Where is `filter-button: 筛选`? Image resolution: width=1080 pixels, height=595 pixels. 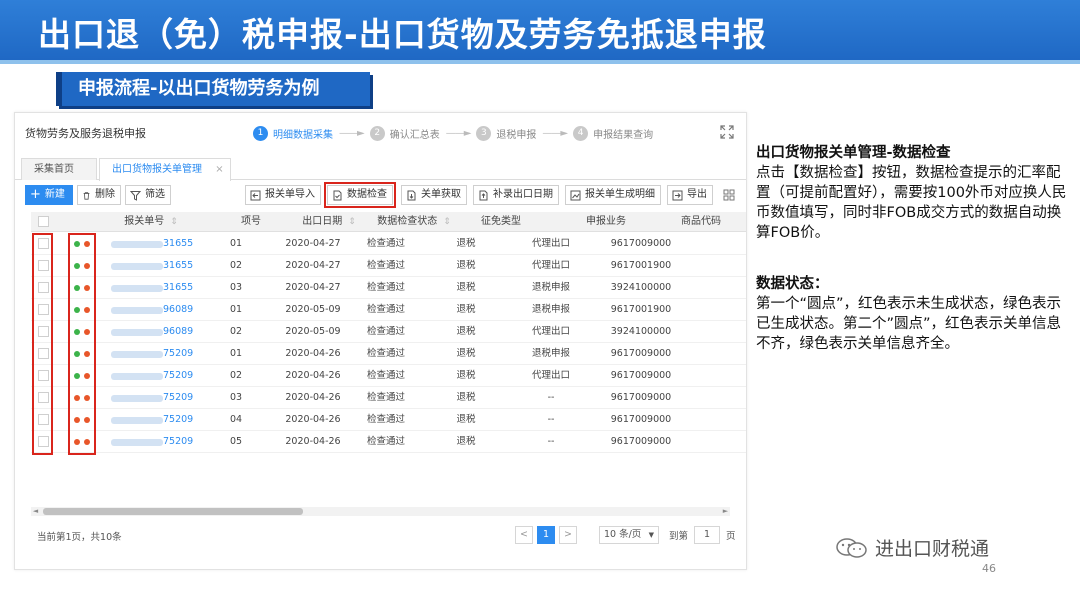 filter-button: 筛选 is located at coordinates (148, 195).